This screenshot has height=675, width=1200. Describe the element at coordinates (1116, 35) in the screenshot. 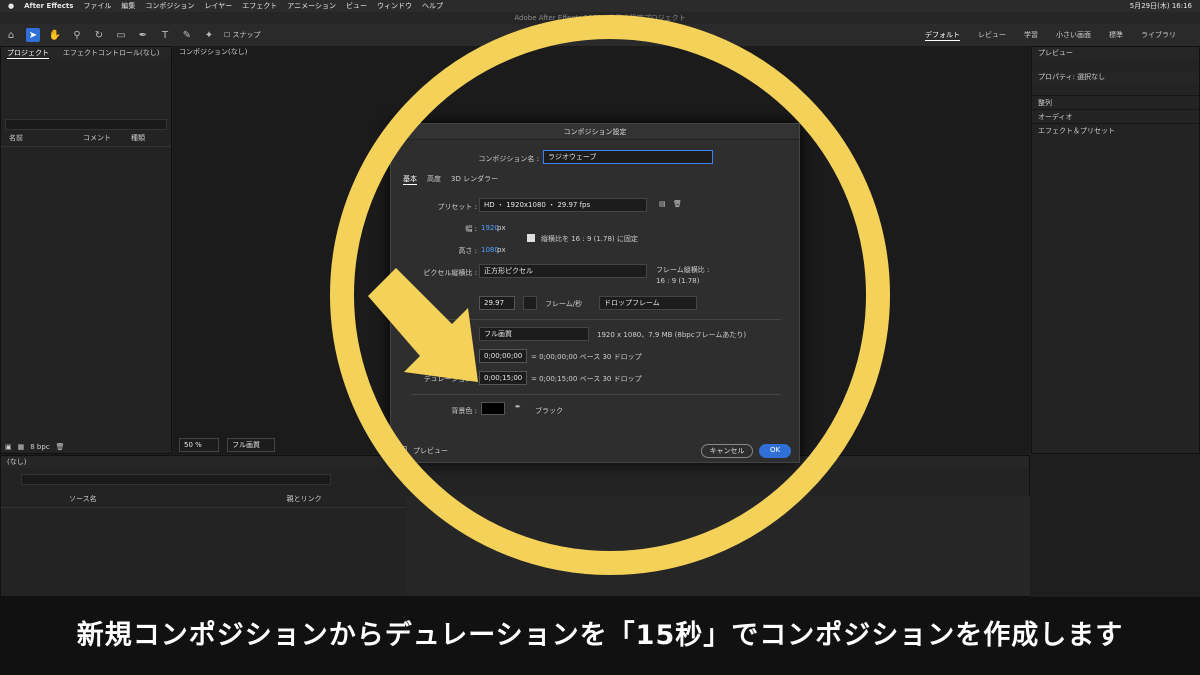

I see `workspace-standard: 標準` at that location.